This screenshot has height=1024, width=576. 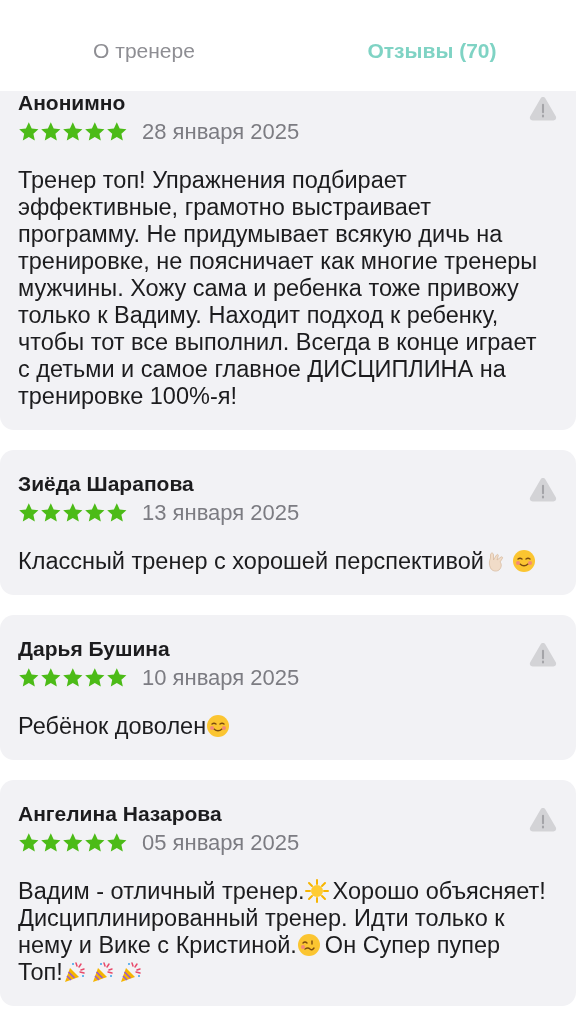 What do you see at coordinates (283, 726) in the screenshot?
I see `review-text: Ребёнок доволен` at bounding box center [283, 726].